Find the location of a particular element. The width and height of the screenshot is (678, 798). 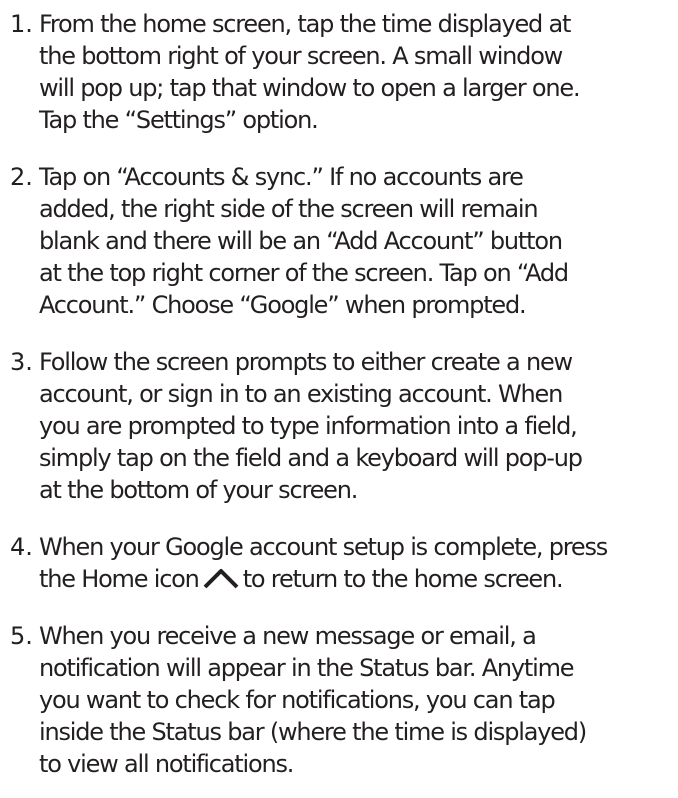

step-number: 4. is located at coordinates (21, 547).